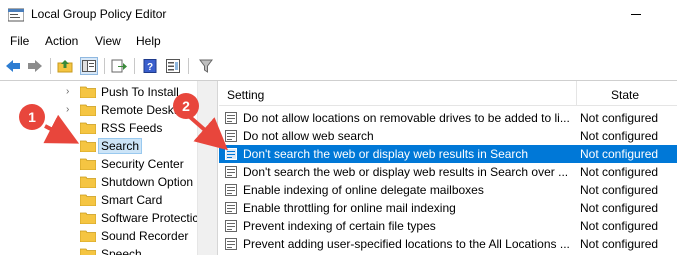 This screenshot has width=677, height=255. What do you see at coordinates (636, 14) in the screenshot?
I see `minimize-button` at bounding box center [636, 14].